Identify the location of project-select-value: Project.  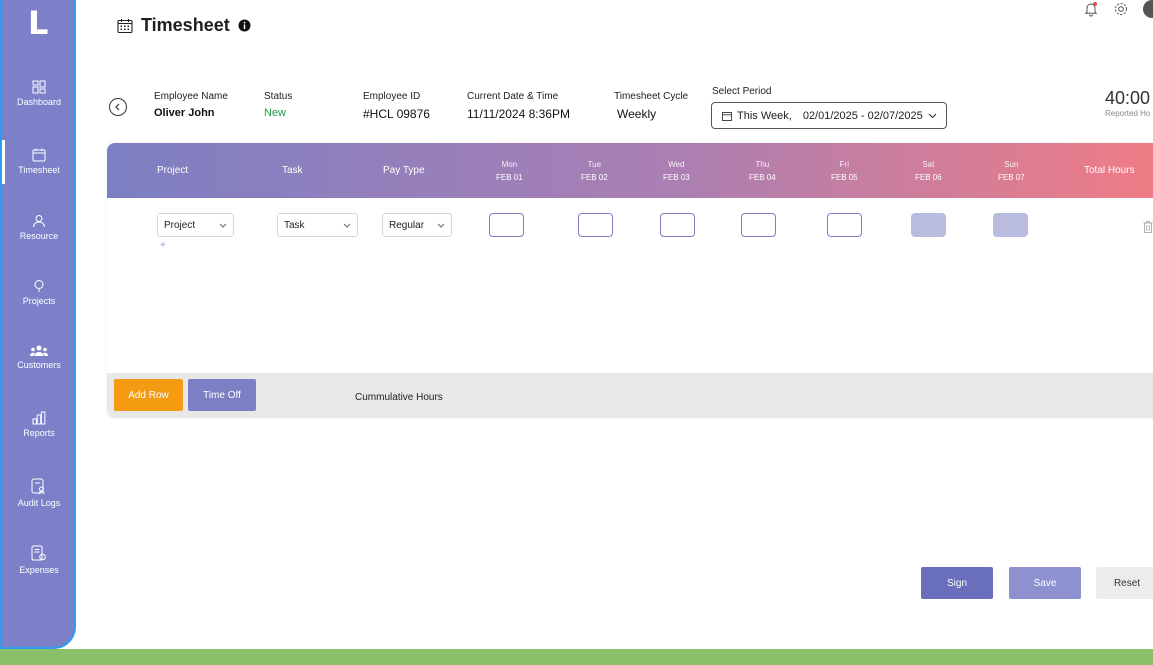
(180, 225).